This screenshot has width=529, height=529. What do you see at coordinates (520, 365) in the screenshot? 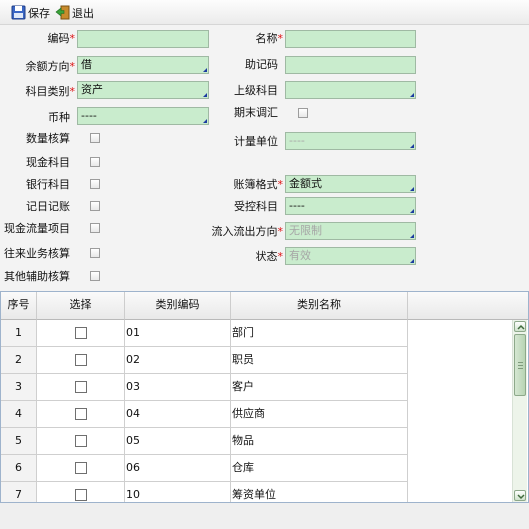
I see `scroll-thumb` at bounding box center [520, 365].